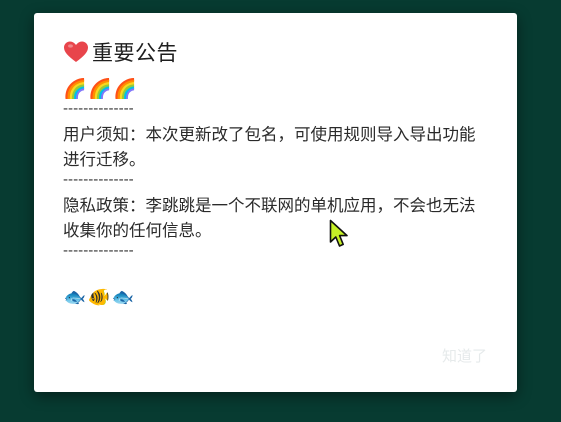  Describe the element at coordinates (276, 52) in the screenshot. I see `dialog-title-row: 重要公告` at that location.